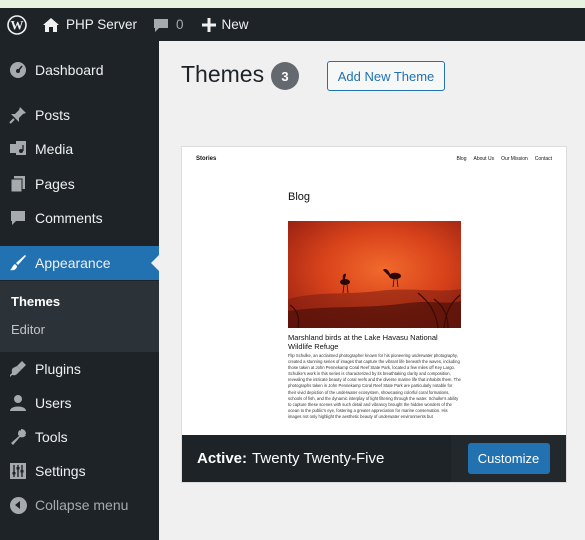 The width and height of the screenshot is (585, 540). Describe the element at coordinates (18, 218) in the screenshot. I see `comment-icon` at that location.